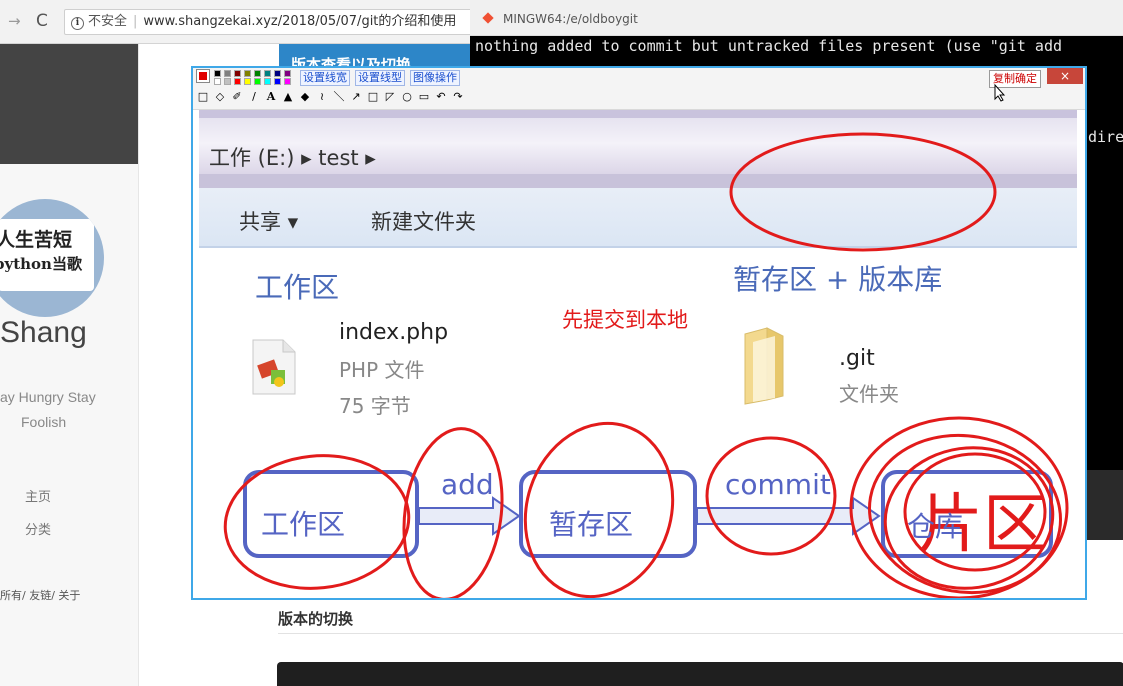 This screenshot has width=1123, height=686. I want to click on terminal-title: MINGW64:/e/oldboygit, so click(570, 19).